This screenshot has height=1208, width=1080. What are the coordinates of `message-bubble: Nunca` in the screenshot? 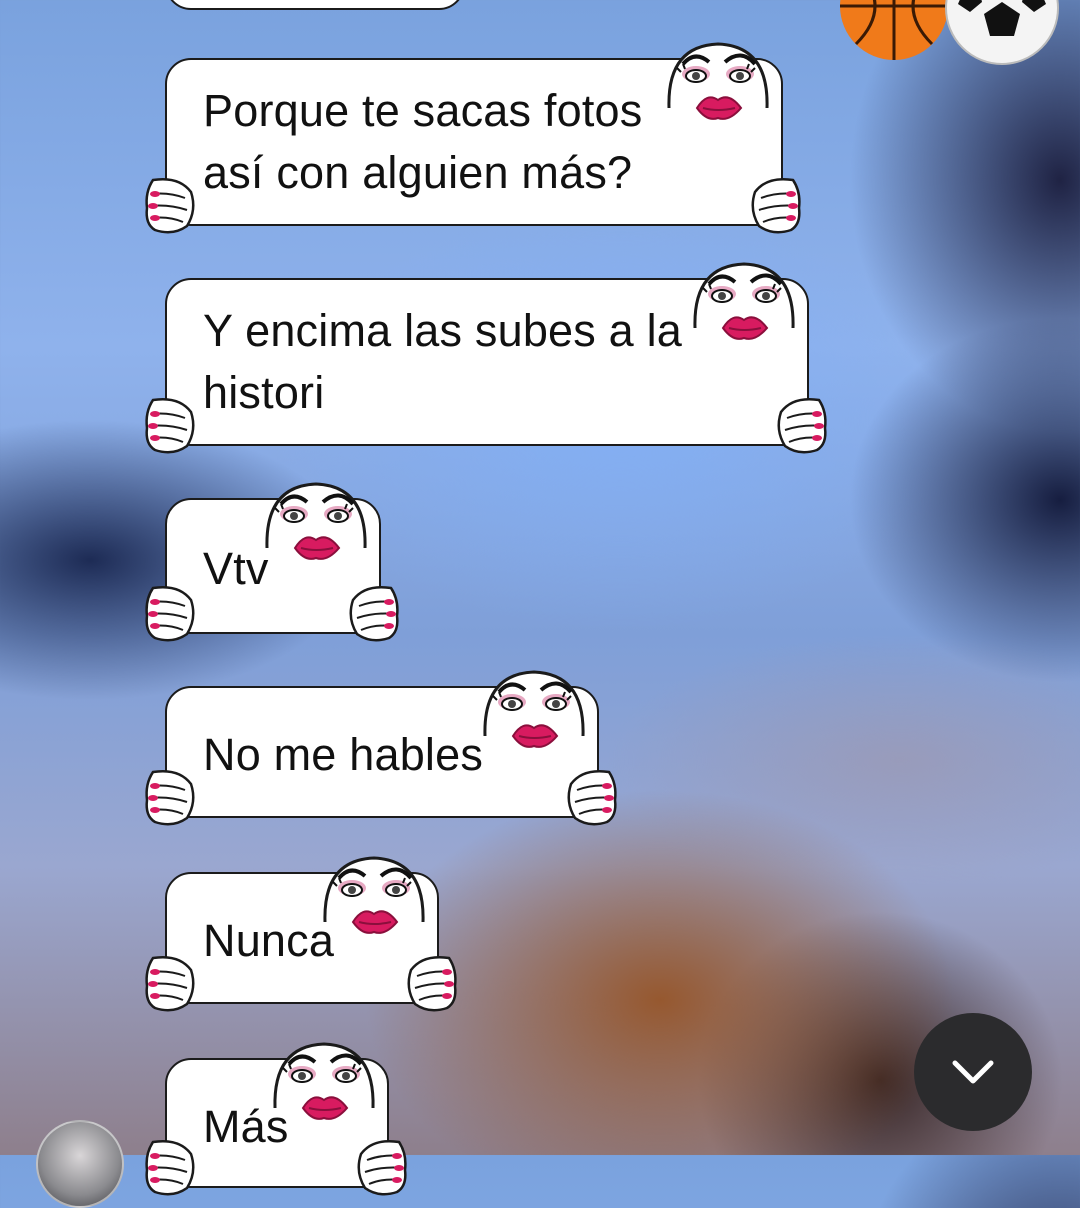 It's located at (301, 934).